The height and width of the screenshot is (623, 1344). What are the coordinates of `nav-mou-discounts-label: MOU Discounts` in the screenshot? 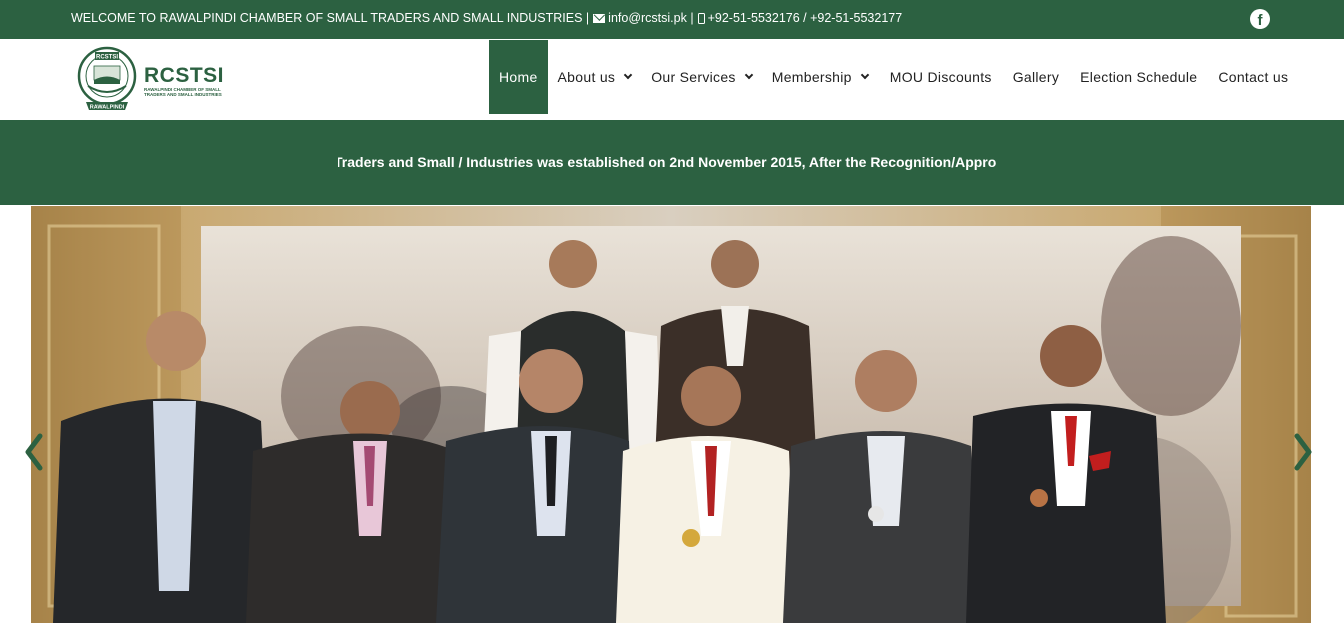 It's located at (940, 77).